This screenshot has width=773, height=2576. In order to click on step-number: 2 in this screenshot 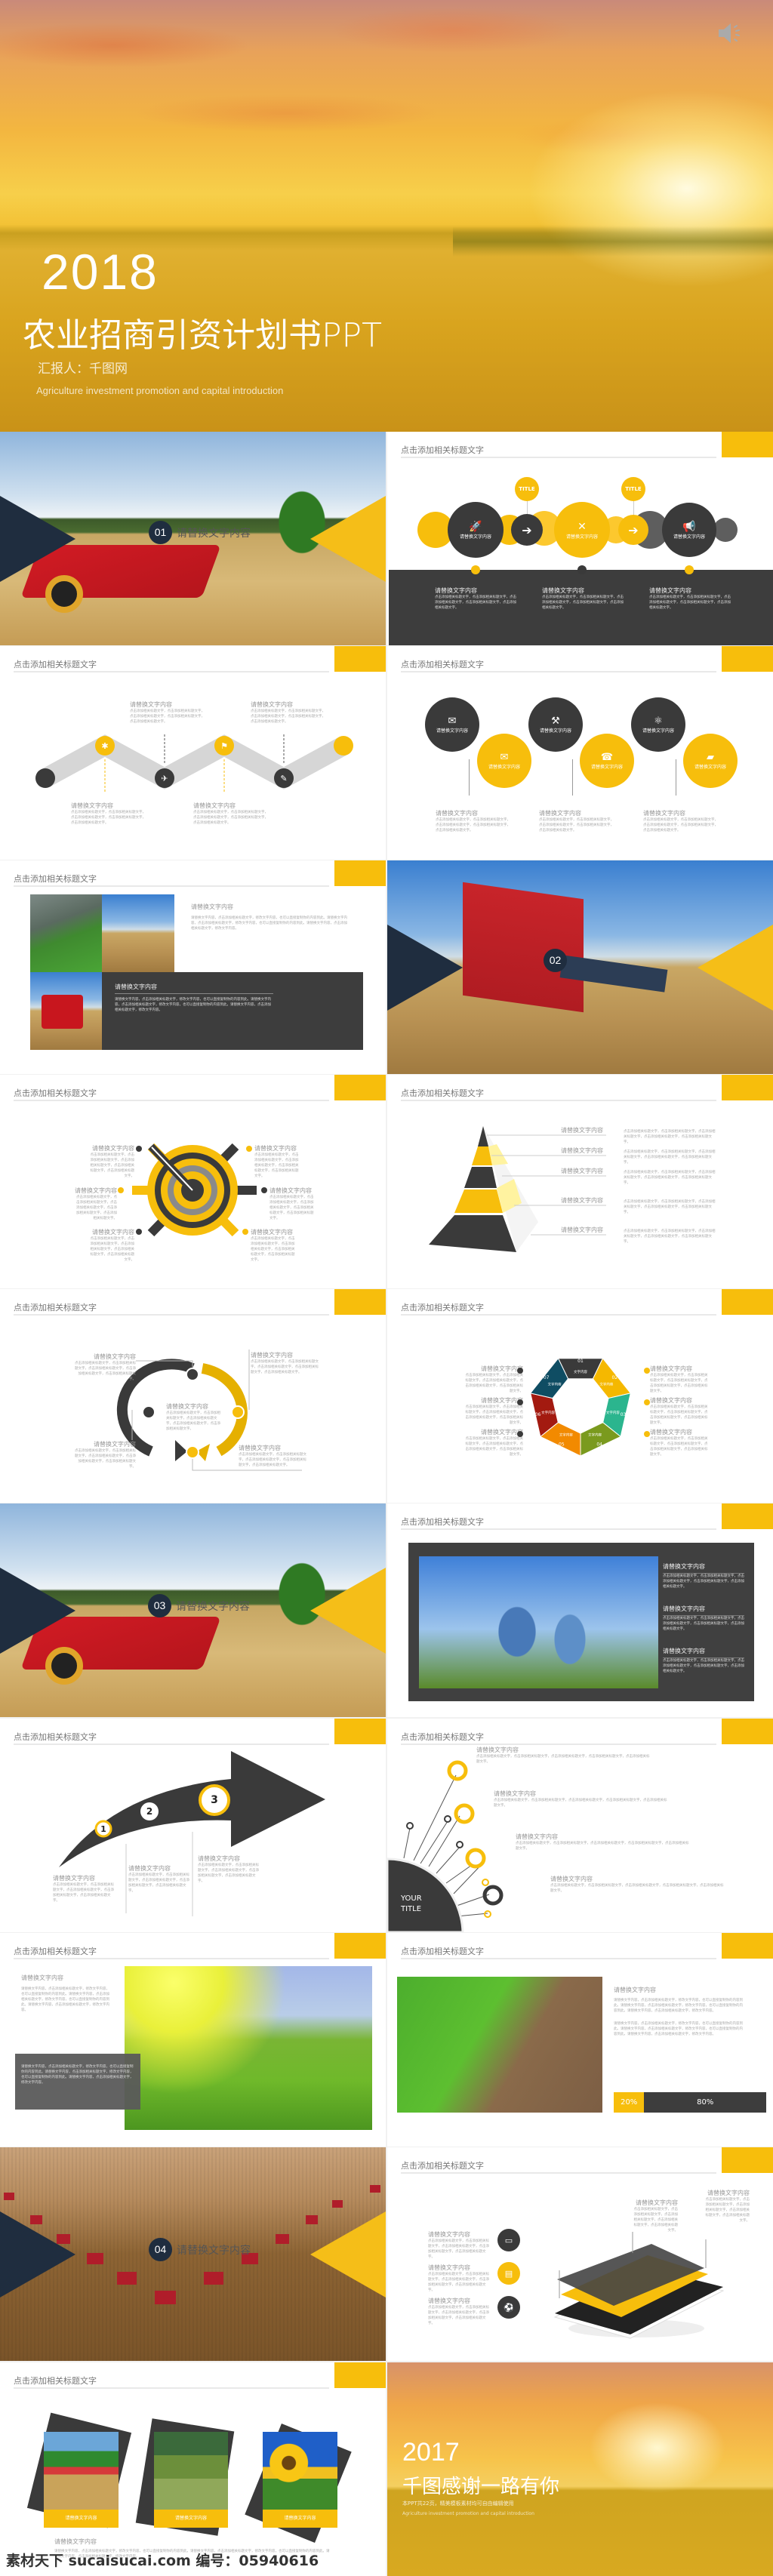, I will do `click(150, 1811)`.